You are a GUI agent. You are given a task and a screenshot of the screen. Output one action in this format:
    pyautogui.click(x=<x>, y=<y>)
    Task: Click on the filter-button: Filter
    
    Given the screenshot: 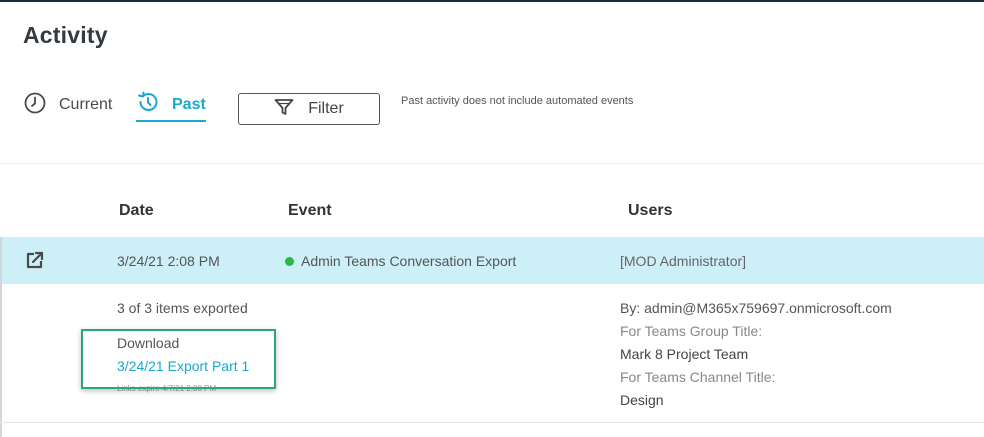 What is the action you would take?
    pyautogui.click(x=309, y=109)
    